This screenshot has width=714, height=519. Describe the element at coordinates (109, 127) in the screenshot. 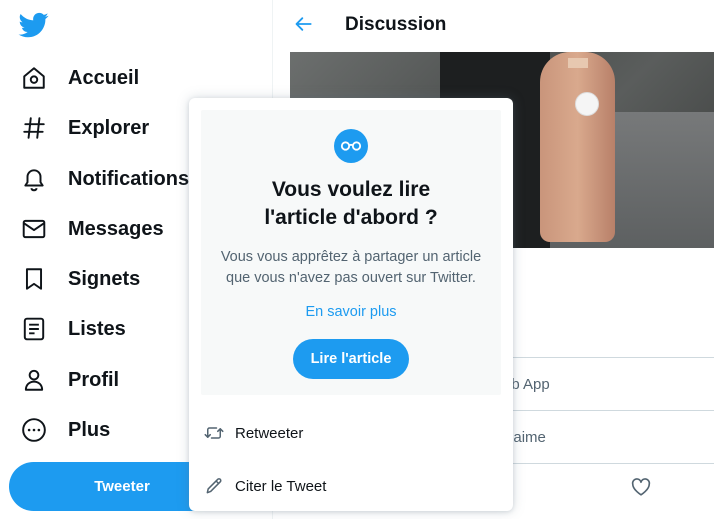

I see `sidebar-item-label: Explorer` at that location.